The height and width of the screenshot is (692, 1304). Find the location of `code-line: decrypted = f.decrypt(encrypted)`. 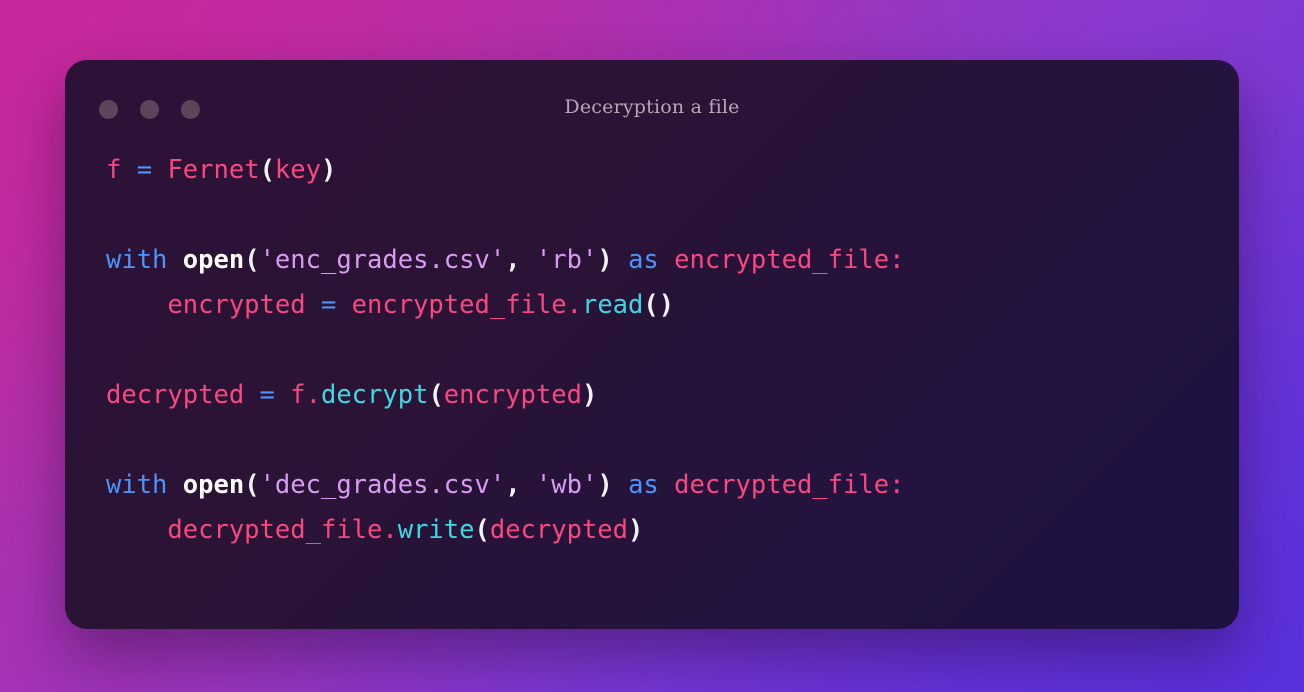

code-line: decrypted = f.decrypt(encrypted) is located at coordinates (672, 395).